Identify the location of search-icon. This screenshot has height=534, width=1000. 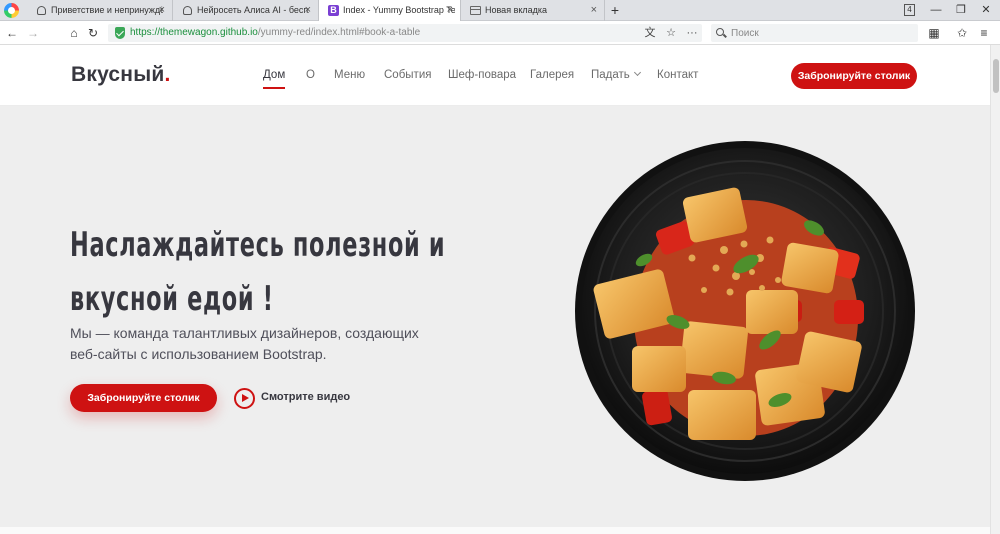
(720, 32).